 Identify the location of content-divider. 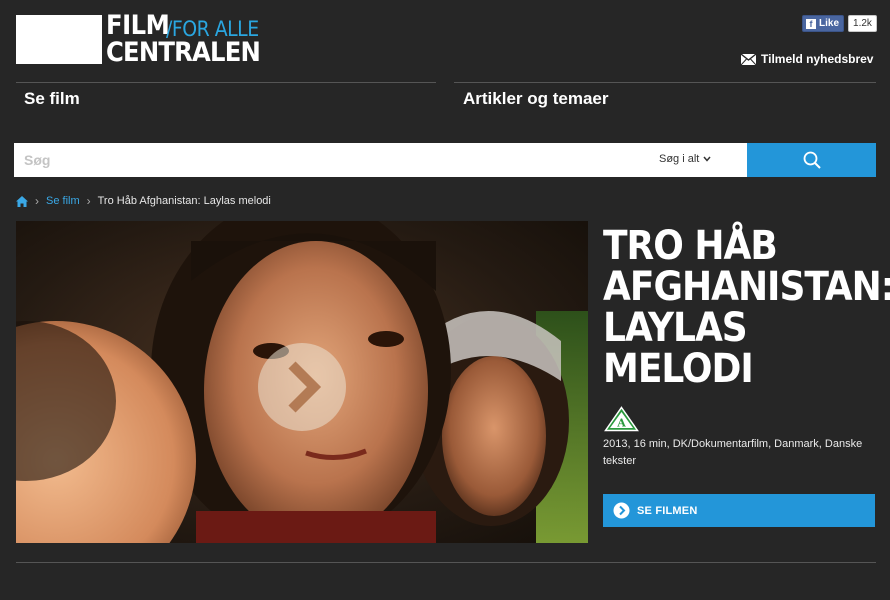
(446, 562).